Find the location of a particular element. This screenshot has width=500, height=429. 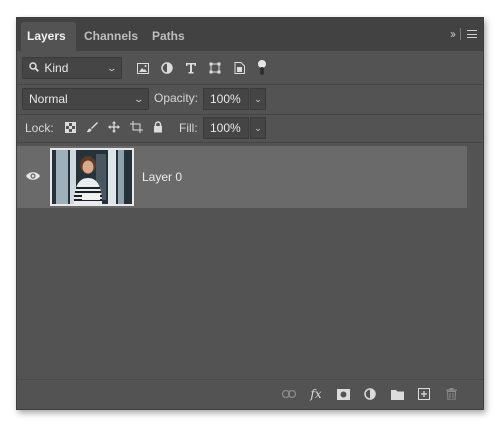

layer-row: Layer 0 is located at coordinates (242, 177).